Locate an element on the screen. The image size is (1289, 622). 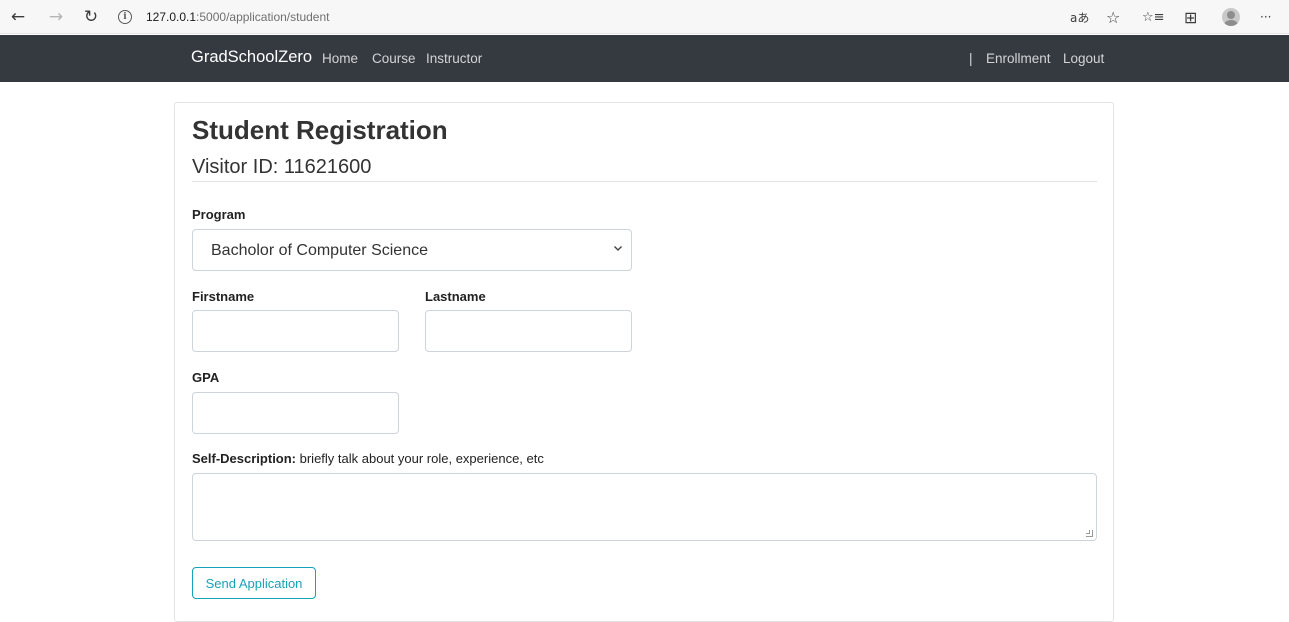
page-title: Student Registration is located at coordinates (320, 130).